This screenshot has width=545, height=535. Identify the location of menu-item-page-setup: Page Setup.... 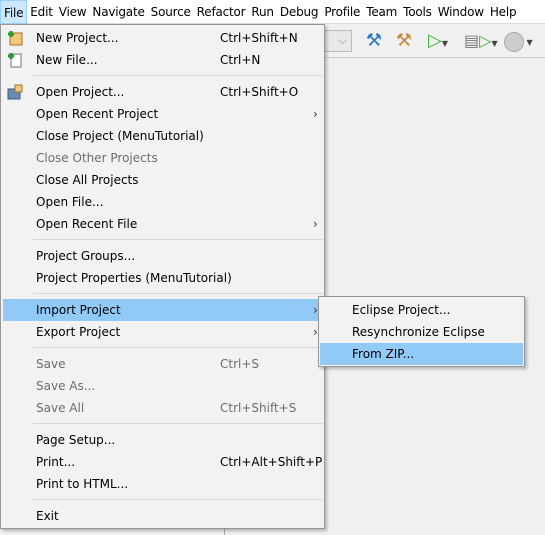
(163, 440).